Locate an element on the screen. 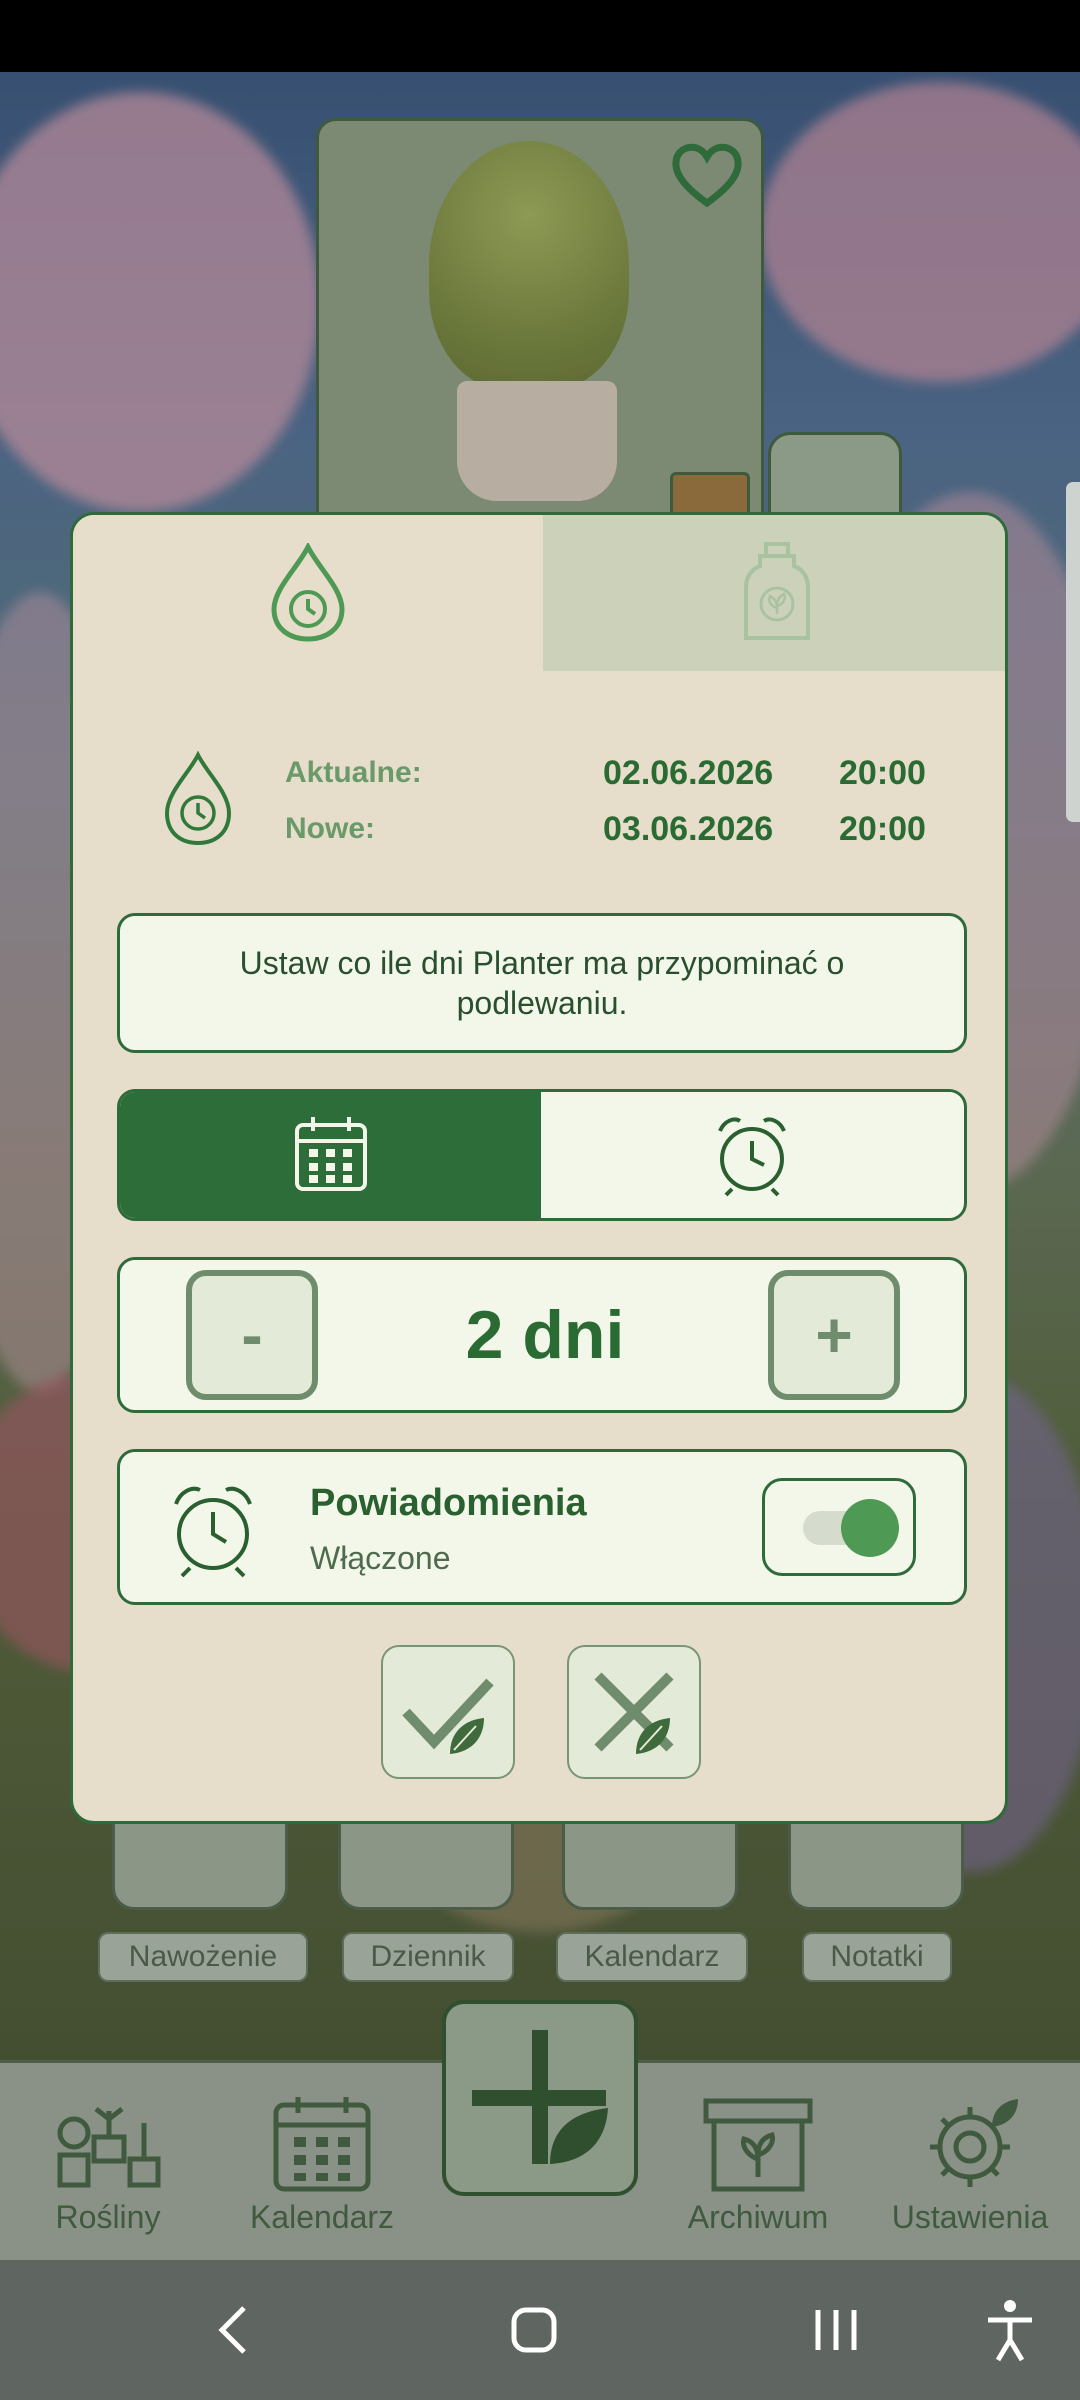  plants-icon is located at coordinates (109, 2147).